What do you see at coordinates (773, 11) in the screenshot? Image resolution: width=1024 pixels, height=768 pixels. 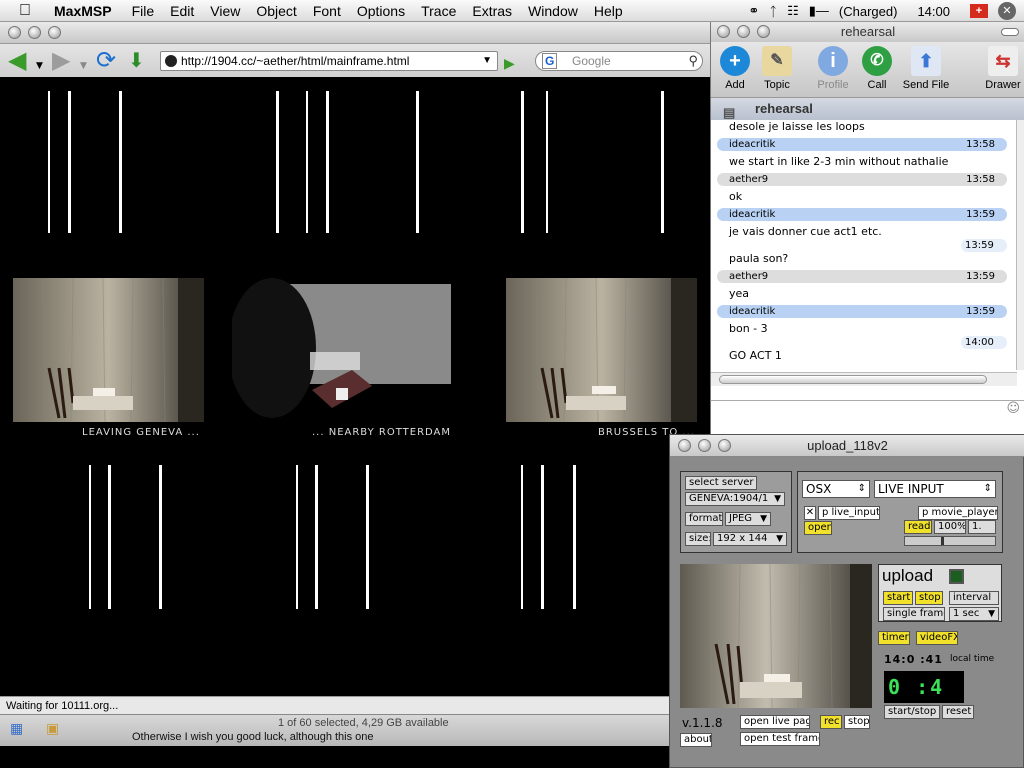 I see `bluetooth-icon: ᛏ` at bounding box center [773, 11].